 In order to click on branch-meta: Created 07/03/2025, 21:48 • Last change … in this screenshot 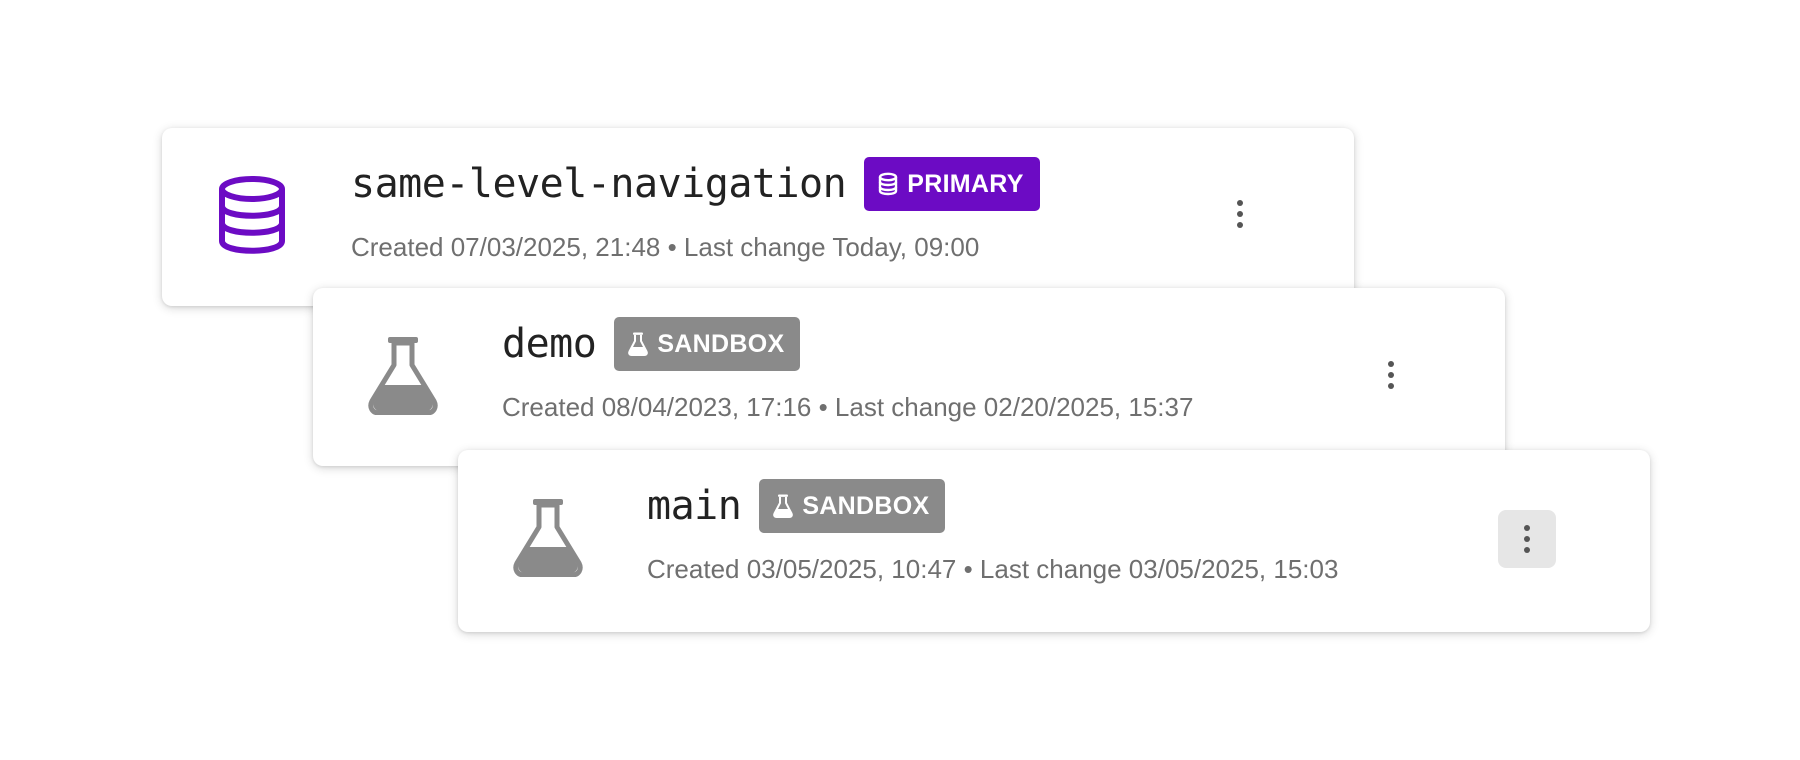, I will do `click(665, 247)`.